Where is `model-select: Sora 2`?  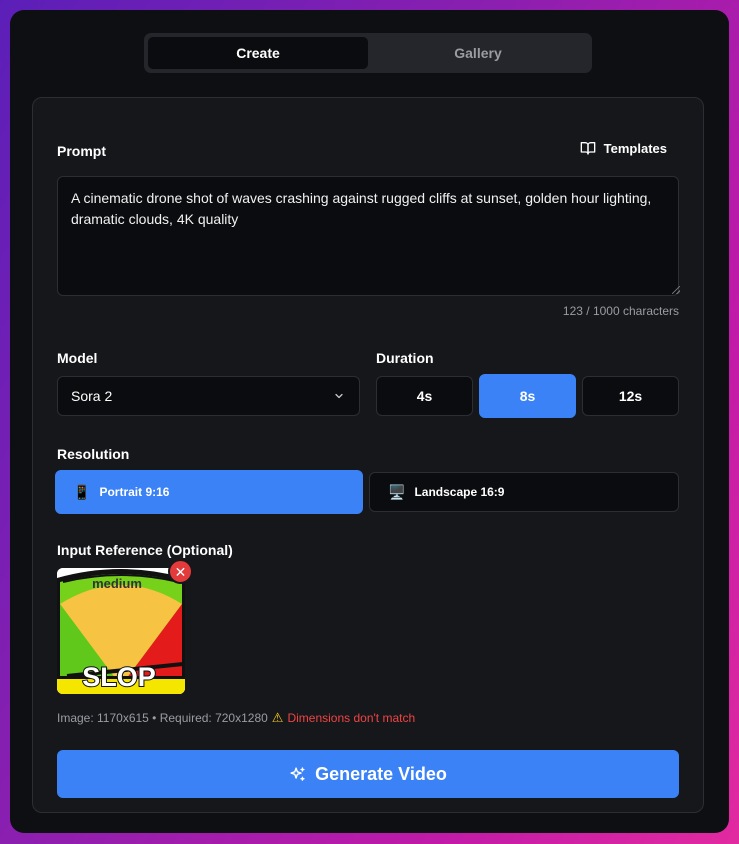
model-select: Sora 2 is located at coordinates (208, 396).